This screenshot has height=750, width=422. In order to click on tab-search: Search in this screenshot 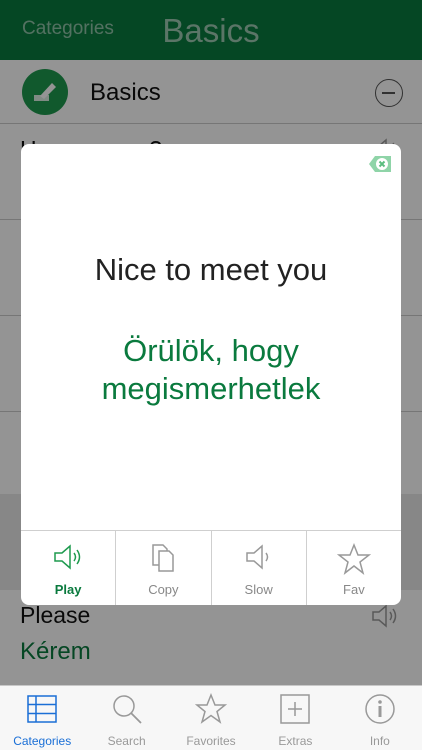, I will do `click(126, 718)`.